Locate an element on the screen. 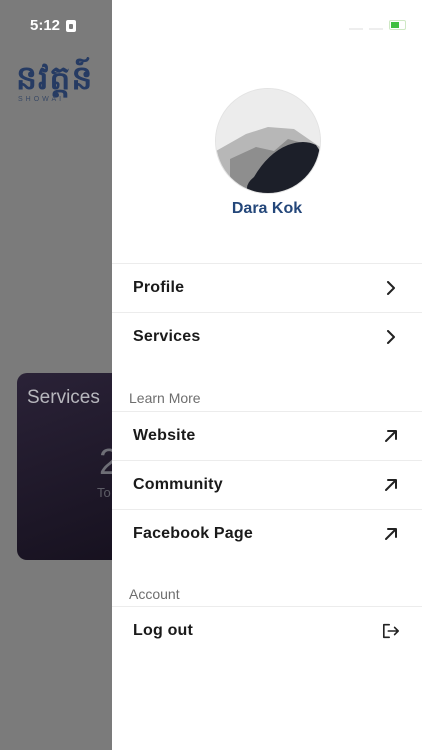 This screenshot has width=422, height=750. avatar is located at coordinates (268, 141).